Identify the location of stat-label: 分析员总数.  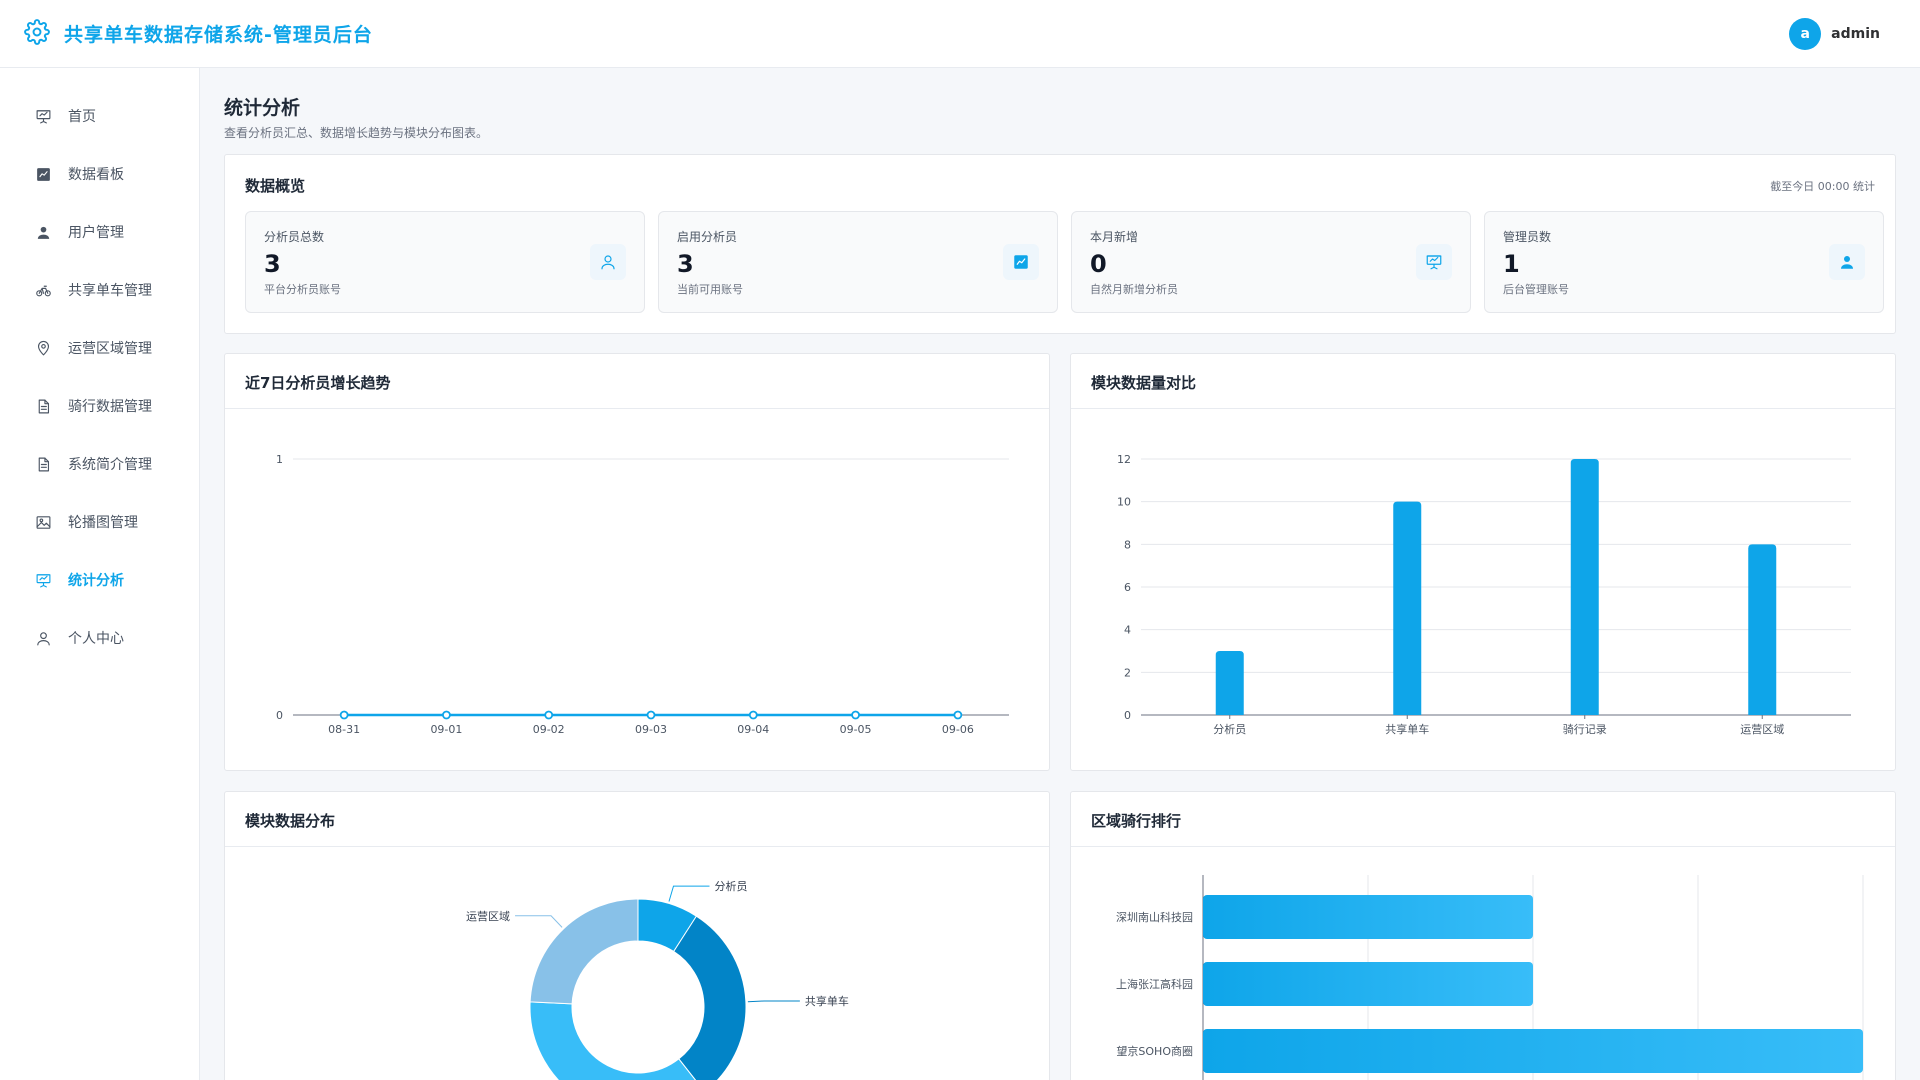
(294, 237).